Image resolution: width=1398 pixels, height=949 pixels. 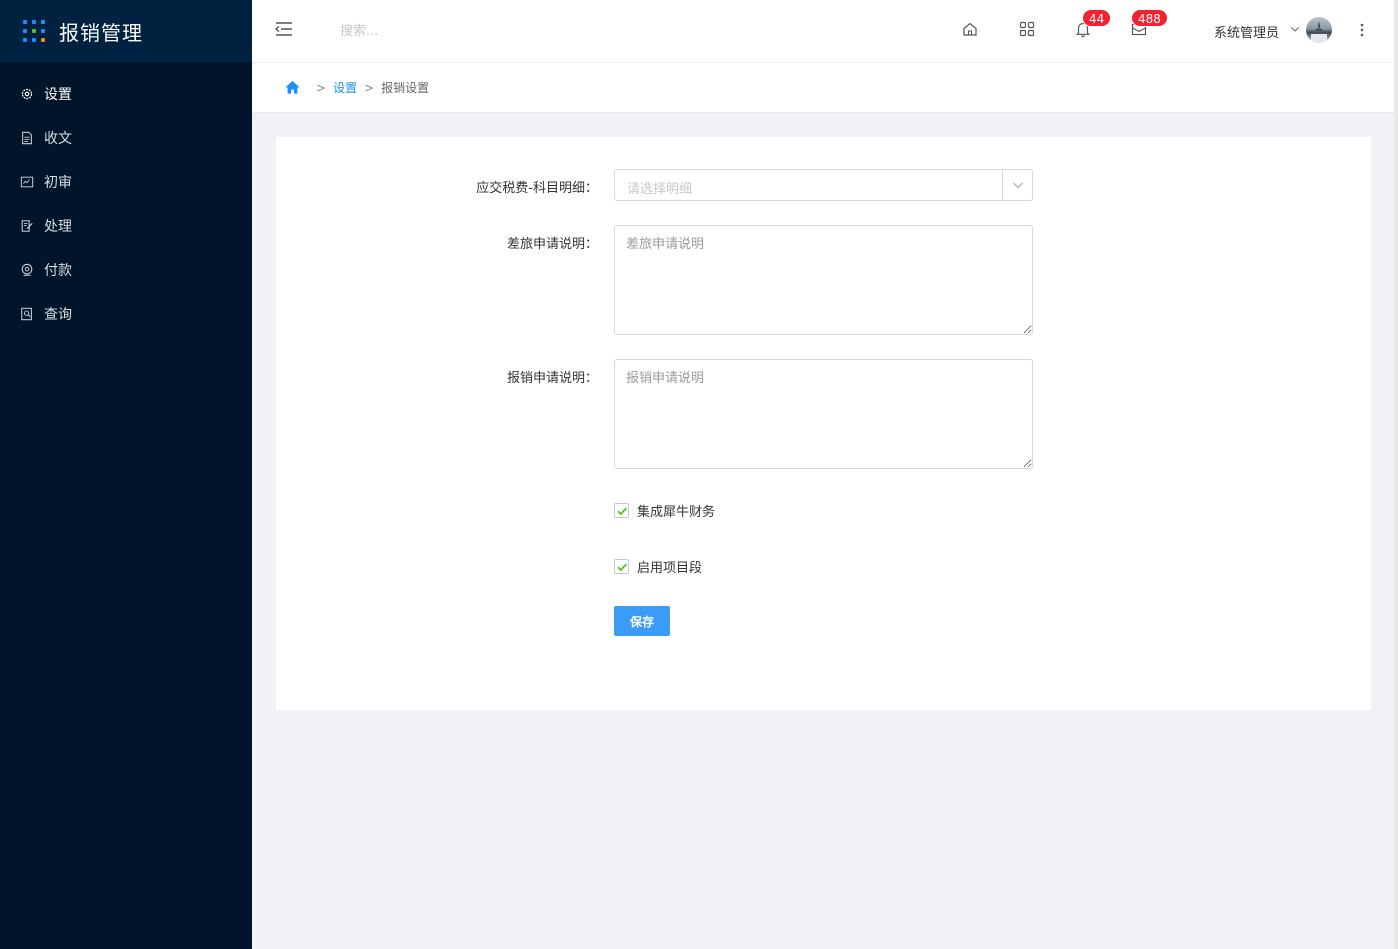 I want to click on tax-detail-select: 请选择明细, so click(x=823, y=185).